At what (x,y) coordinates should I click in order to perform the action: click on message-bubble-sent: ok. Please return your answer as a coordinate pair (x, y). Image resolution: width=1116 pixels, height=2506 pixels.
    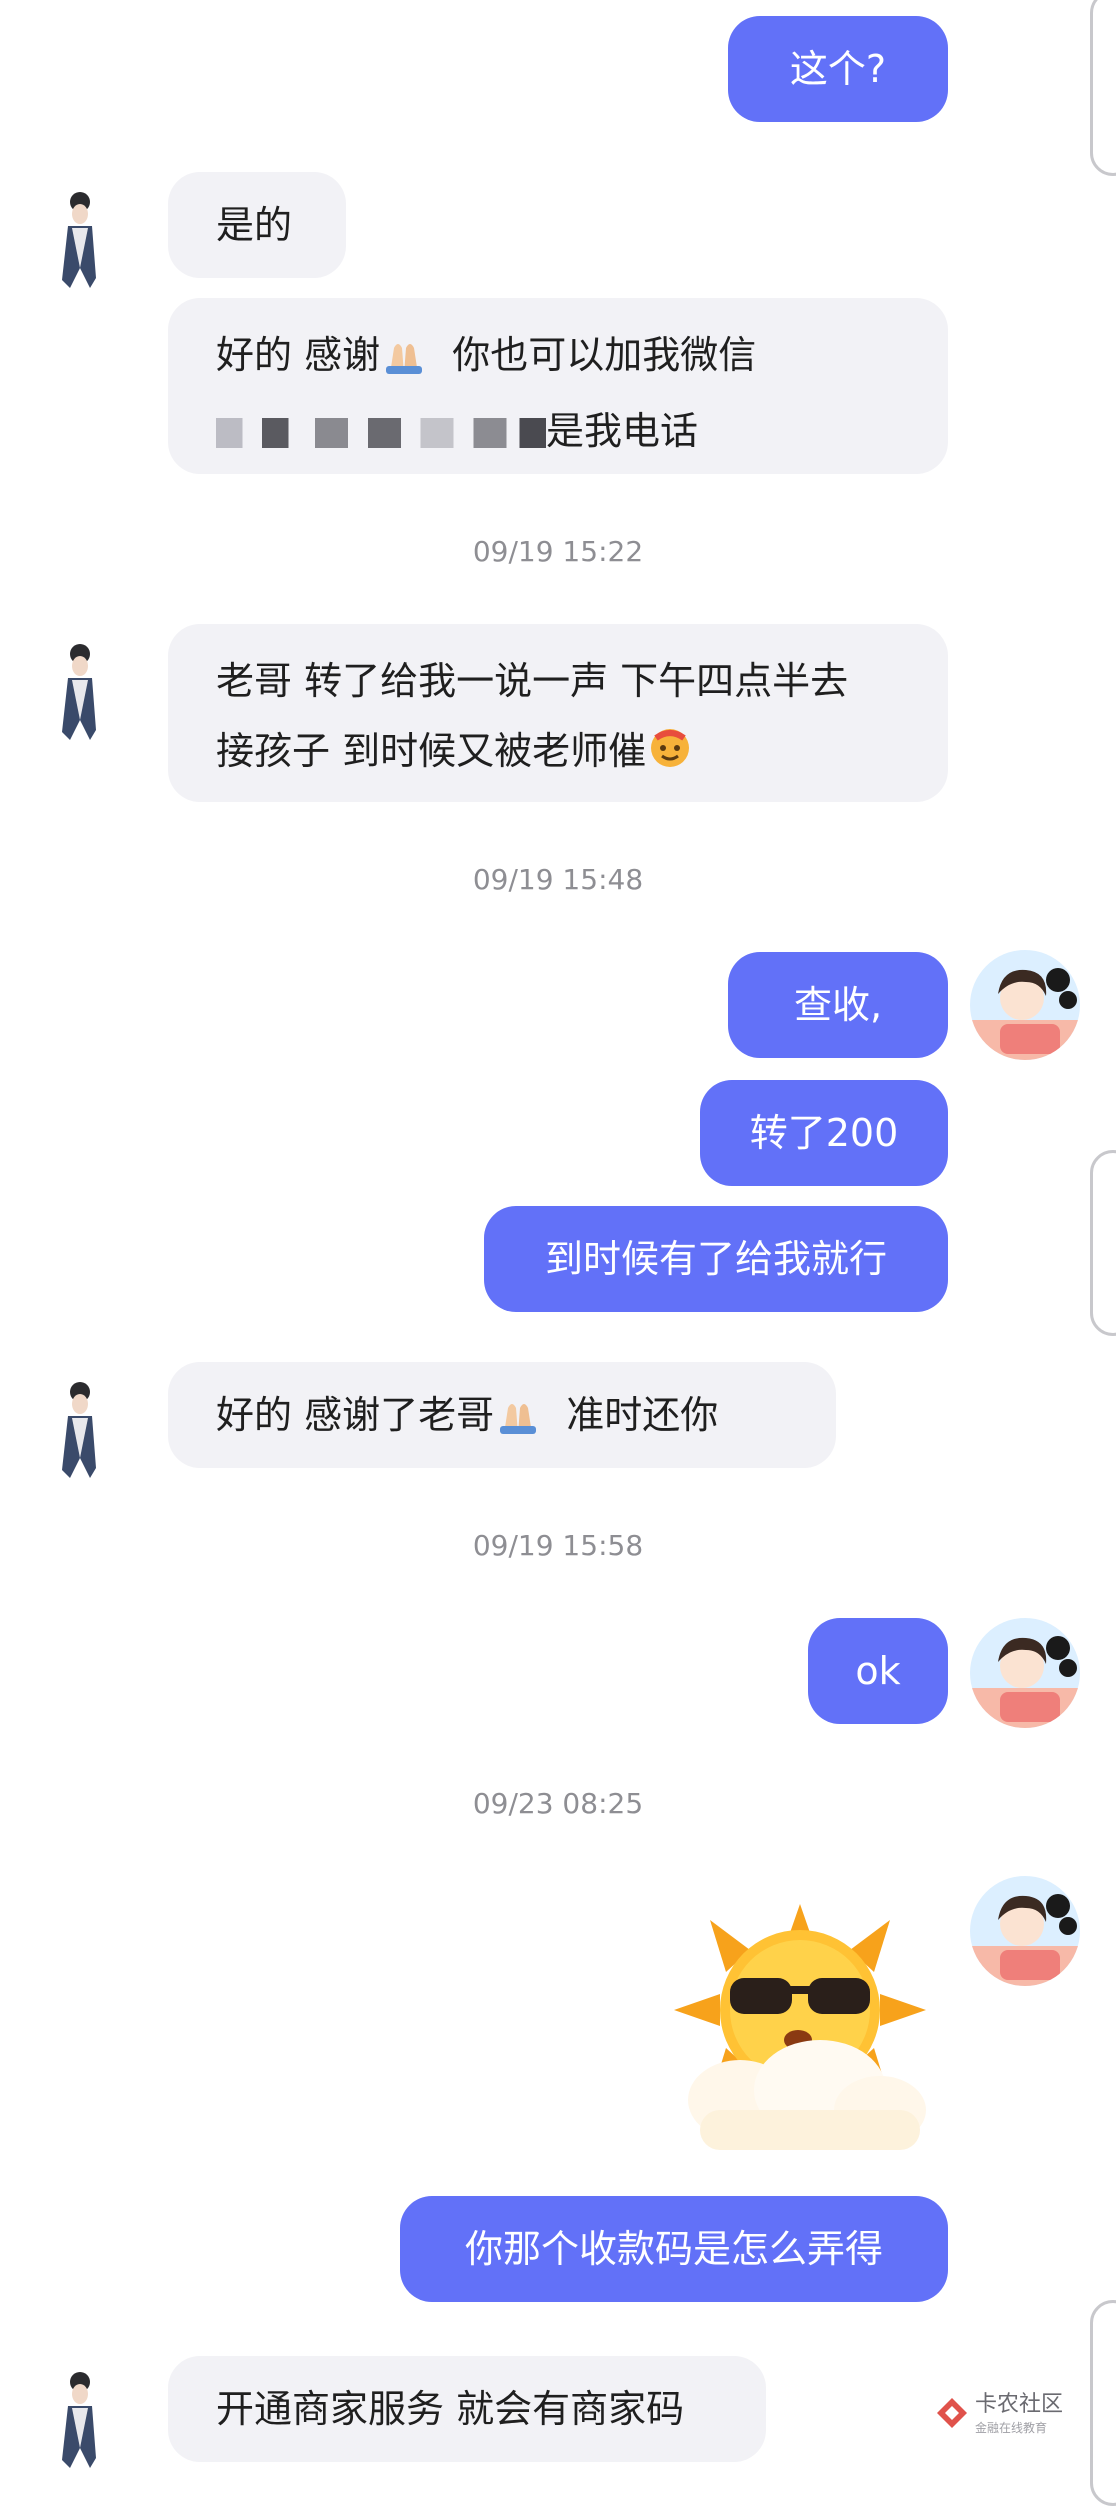
    Looking at the image, I should click on (878, 1671).